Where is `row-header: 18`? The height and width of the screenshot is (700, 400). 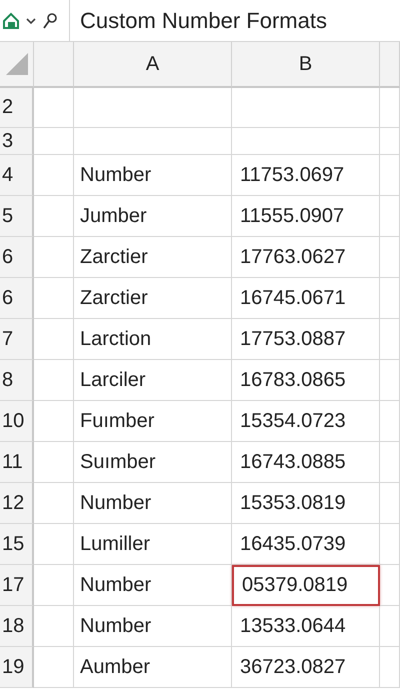
row-header: 18 is located at coordinates (17, 626).